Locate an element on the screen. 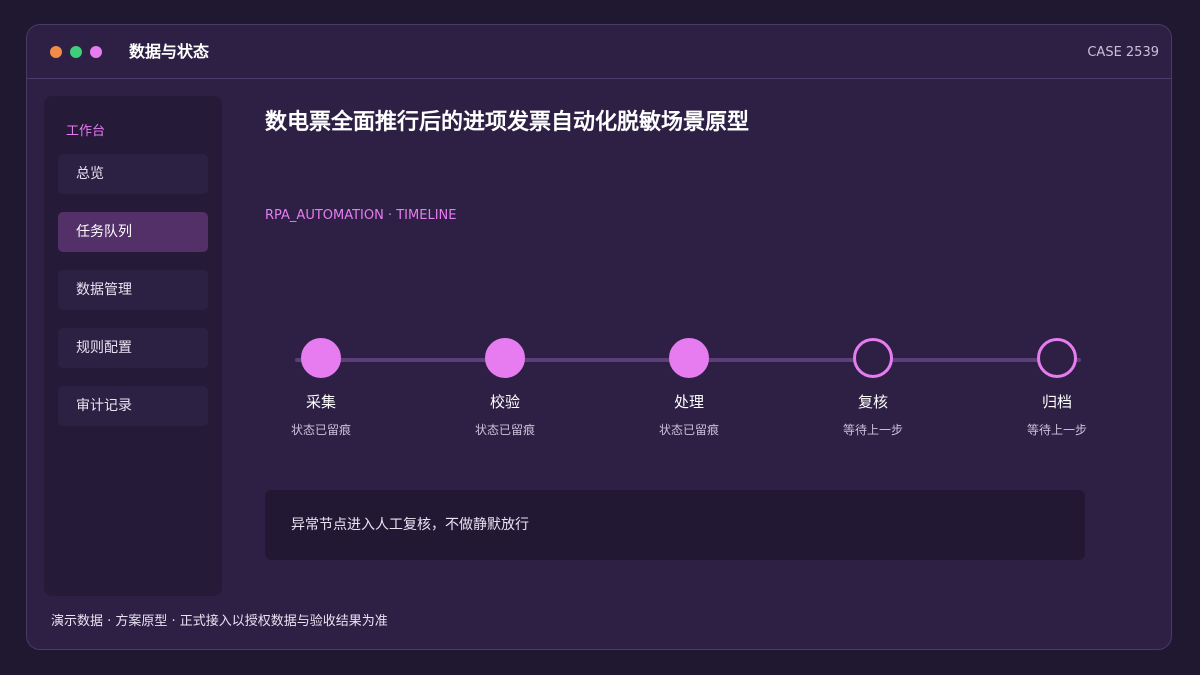 The height and width of the screenshot is (675, 1200). timeline-step-label: 归档 is located at coordinates (1056, 402).